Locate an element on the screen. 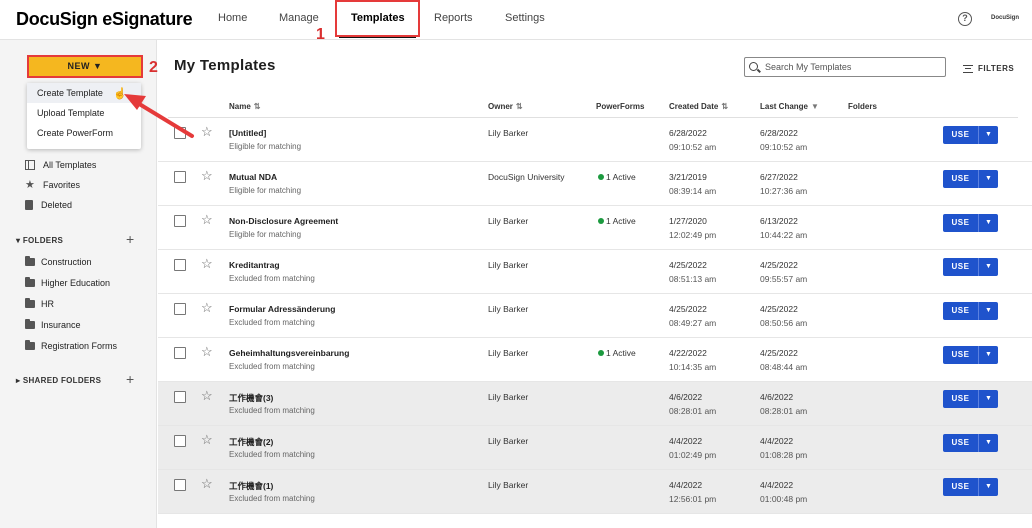 This screenshot has height=528, width=1032. annotation-arrow-icon is located at coordinates (159, 116).